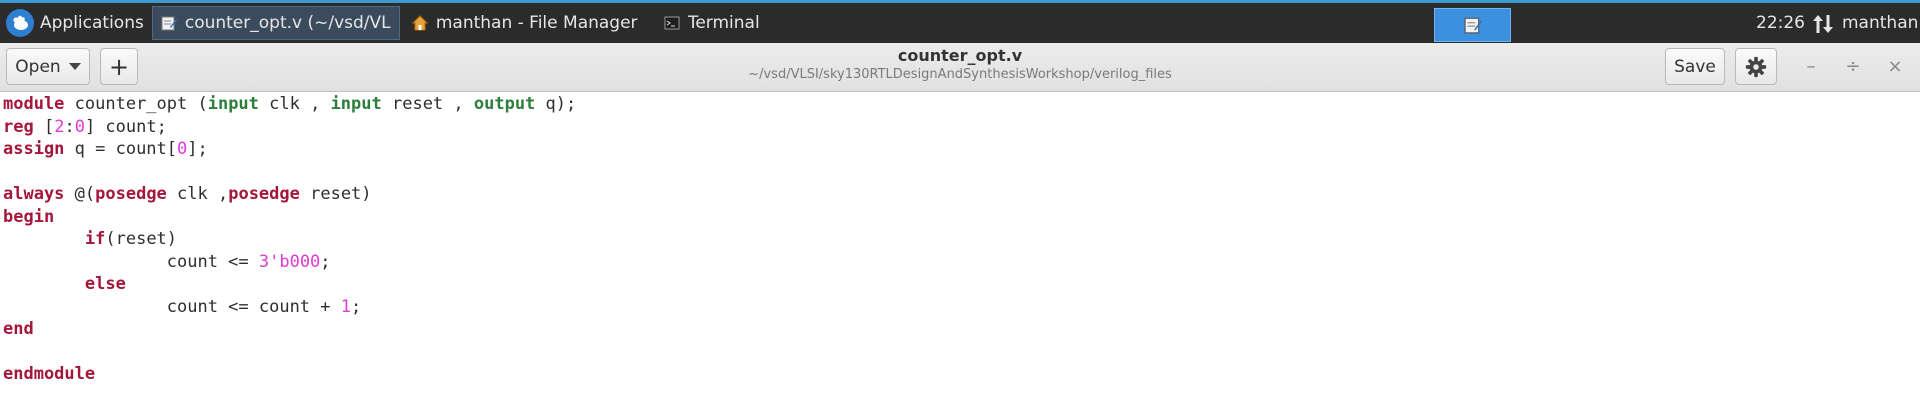 This screenshot has width=1920, height=415. What do you see at coordinates (136, 104) in the screenshot?
I see `code-token: counter_opt (` at bounding box center [136, 104].